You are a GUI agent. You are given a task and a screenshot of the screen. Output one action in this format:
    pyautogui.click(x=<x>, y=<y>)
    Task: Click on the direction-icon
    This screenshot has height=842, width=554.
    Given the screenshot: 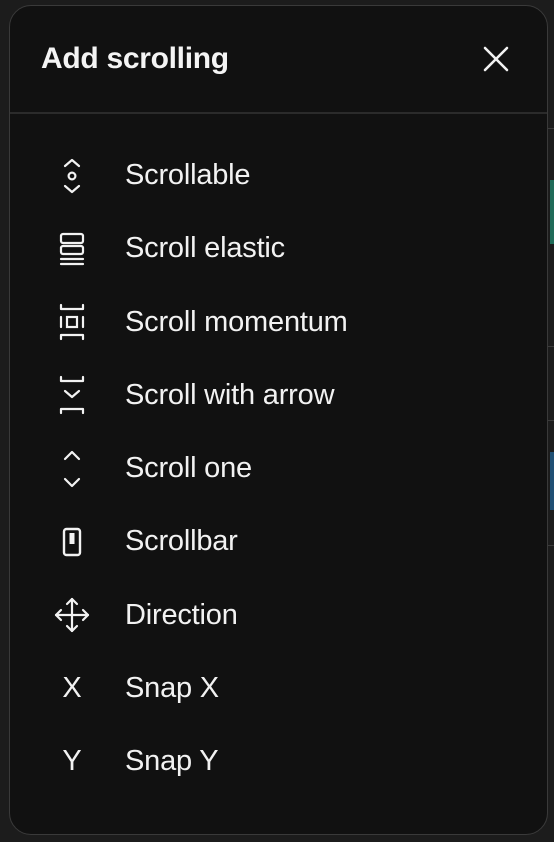 What is the action you would take?
    pyautogui.click(x=72, y=615)
    